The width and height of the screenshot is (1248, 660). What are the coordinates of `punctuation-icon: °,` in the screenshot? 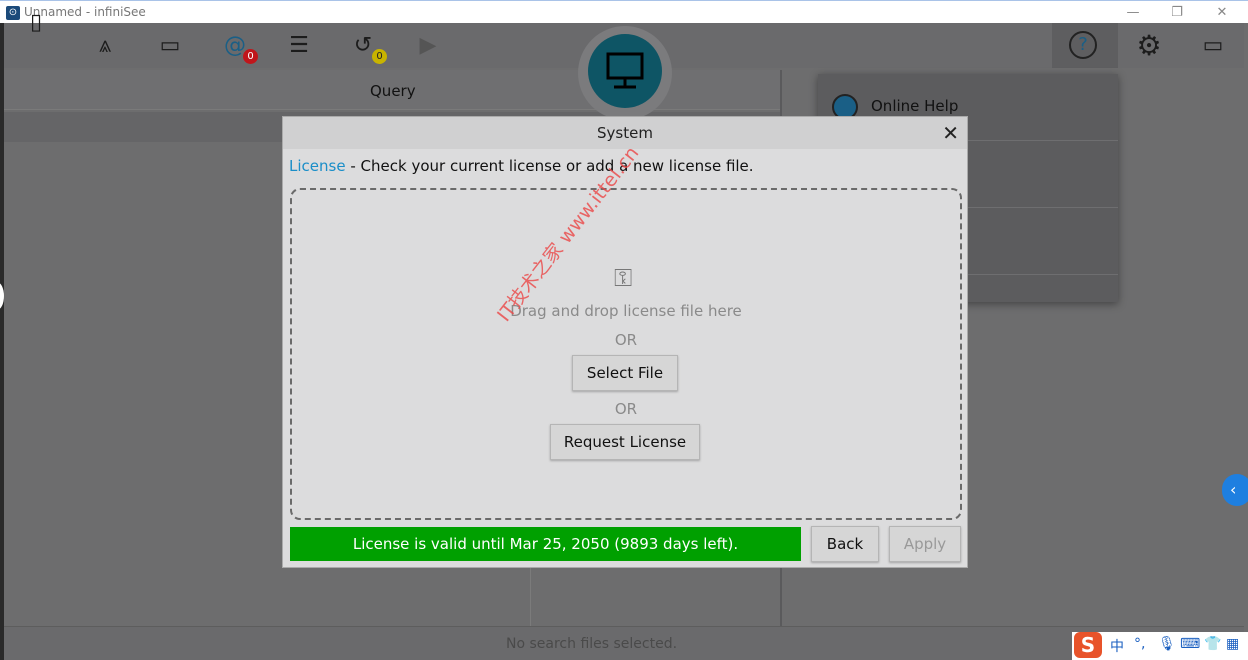 It's located at (1139, 644).